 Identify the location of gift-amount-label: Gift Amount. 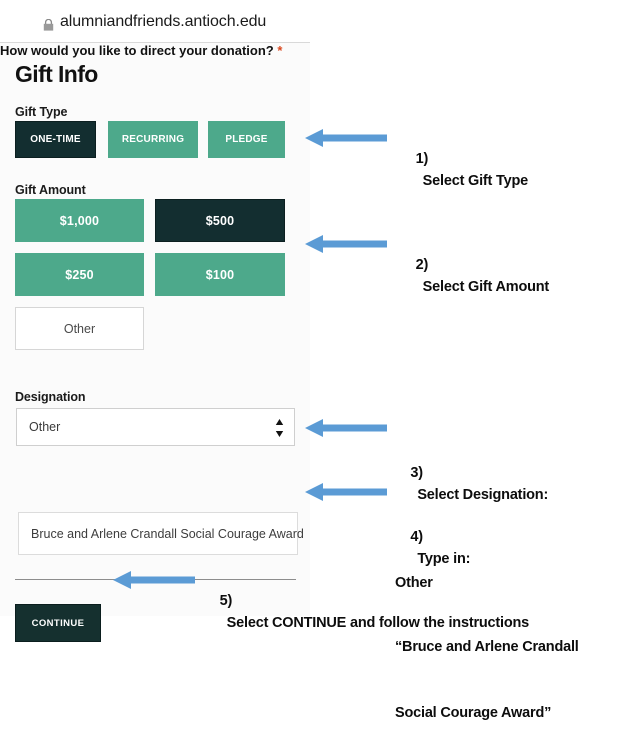
(50, 190).